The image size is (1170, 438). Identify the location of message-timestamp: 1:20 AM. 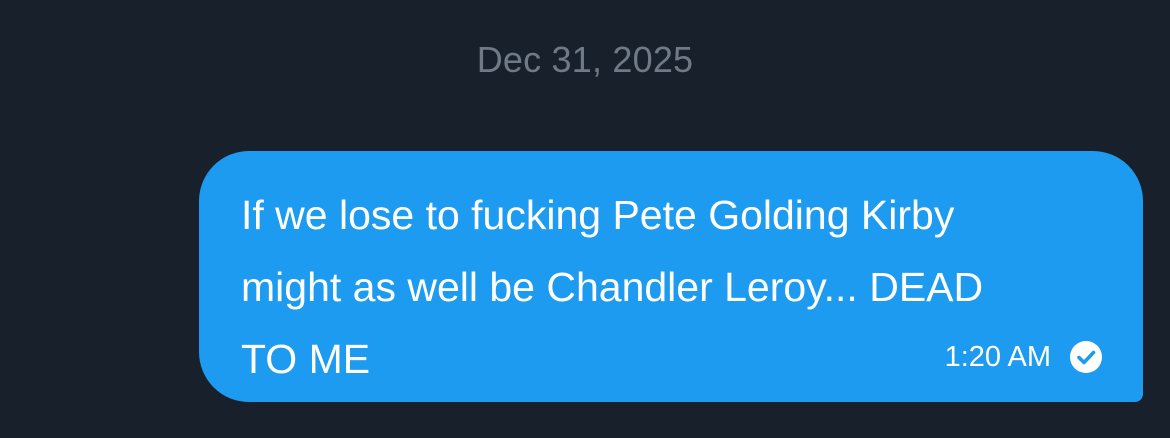
(997, 357).